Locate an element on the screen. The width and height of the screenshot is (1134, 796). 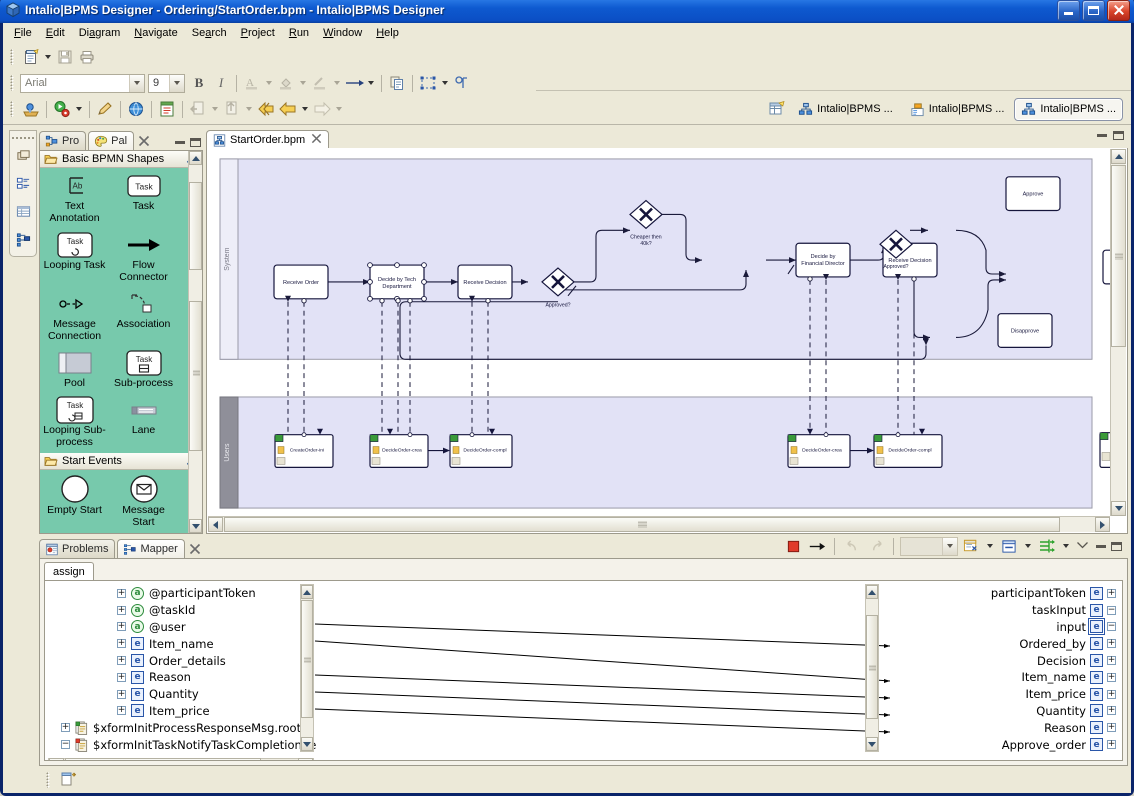
fill-color-dropdown-icon is located at coordinates (303, 83).